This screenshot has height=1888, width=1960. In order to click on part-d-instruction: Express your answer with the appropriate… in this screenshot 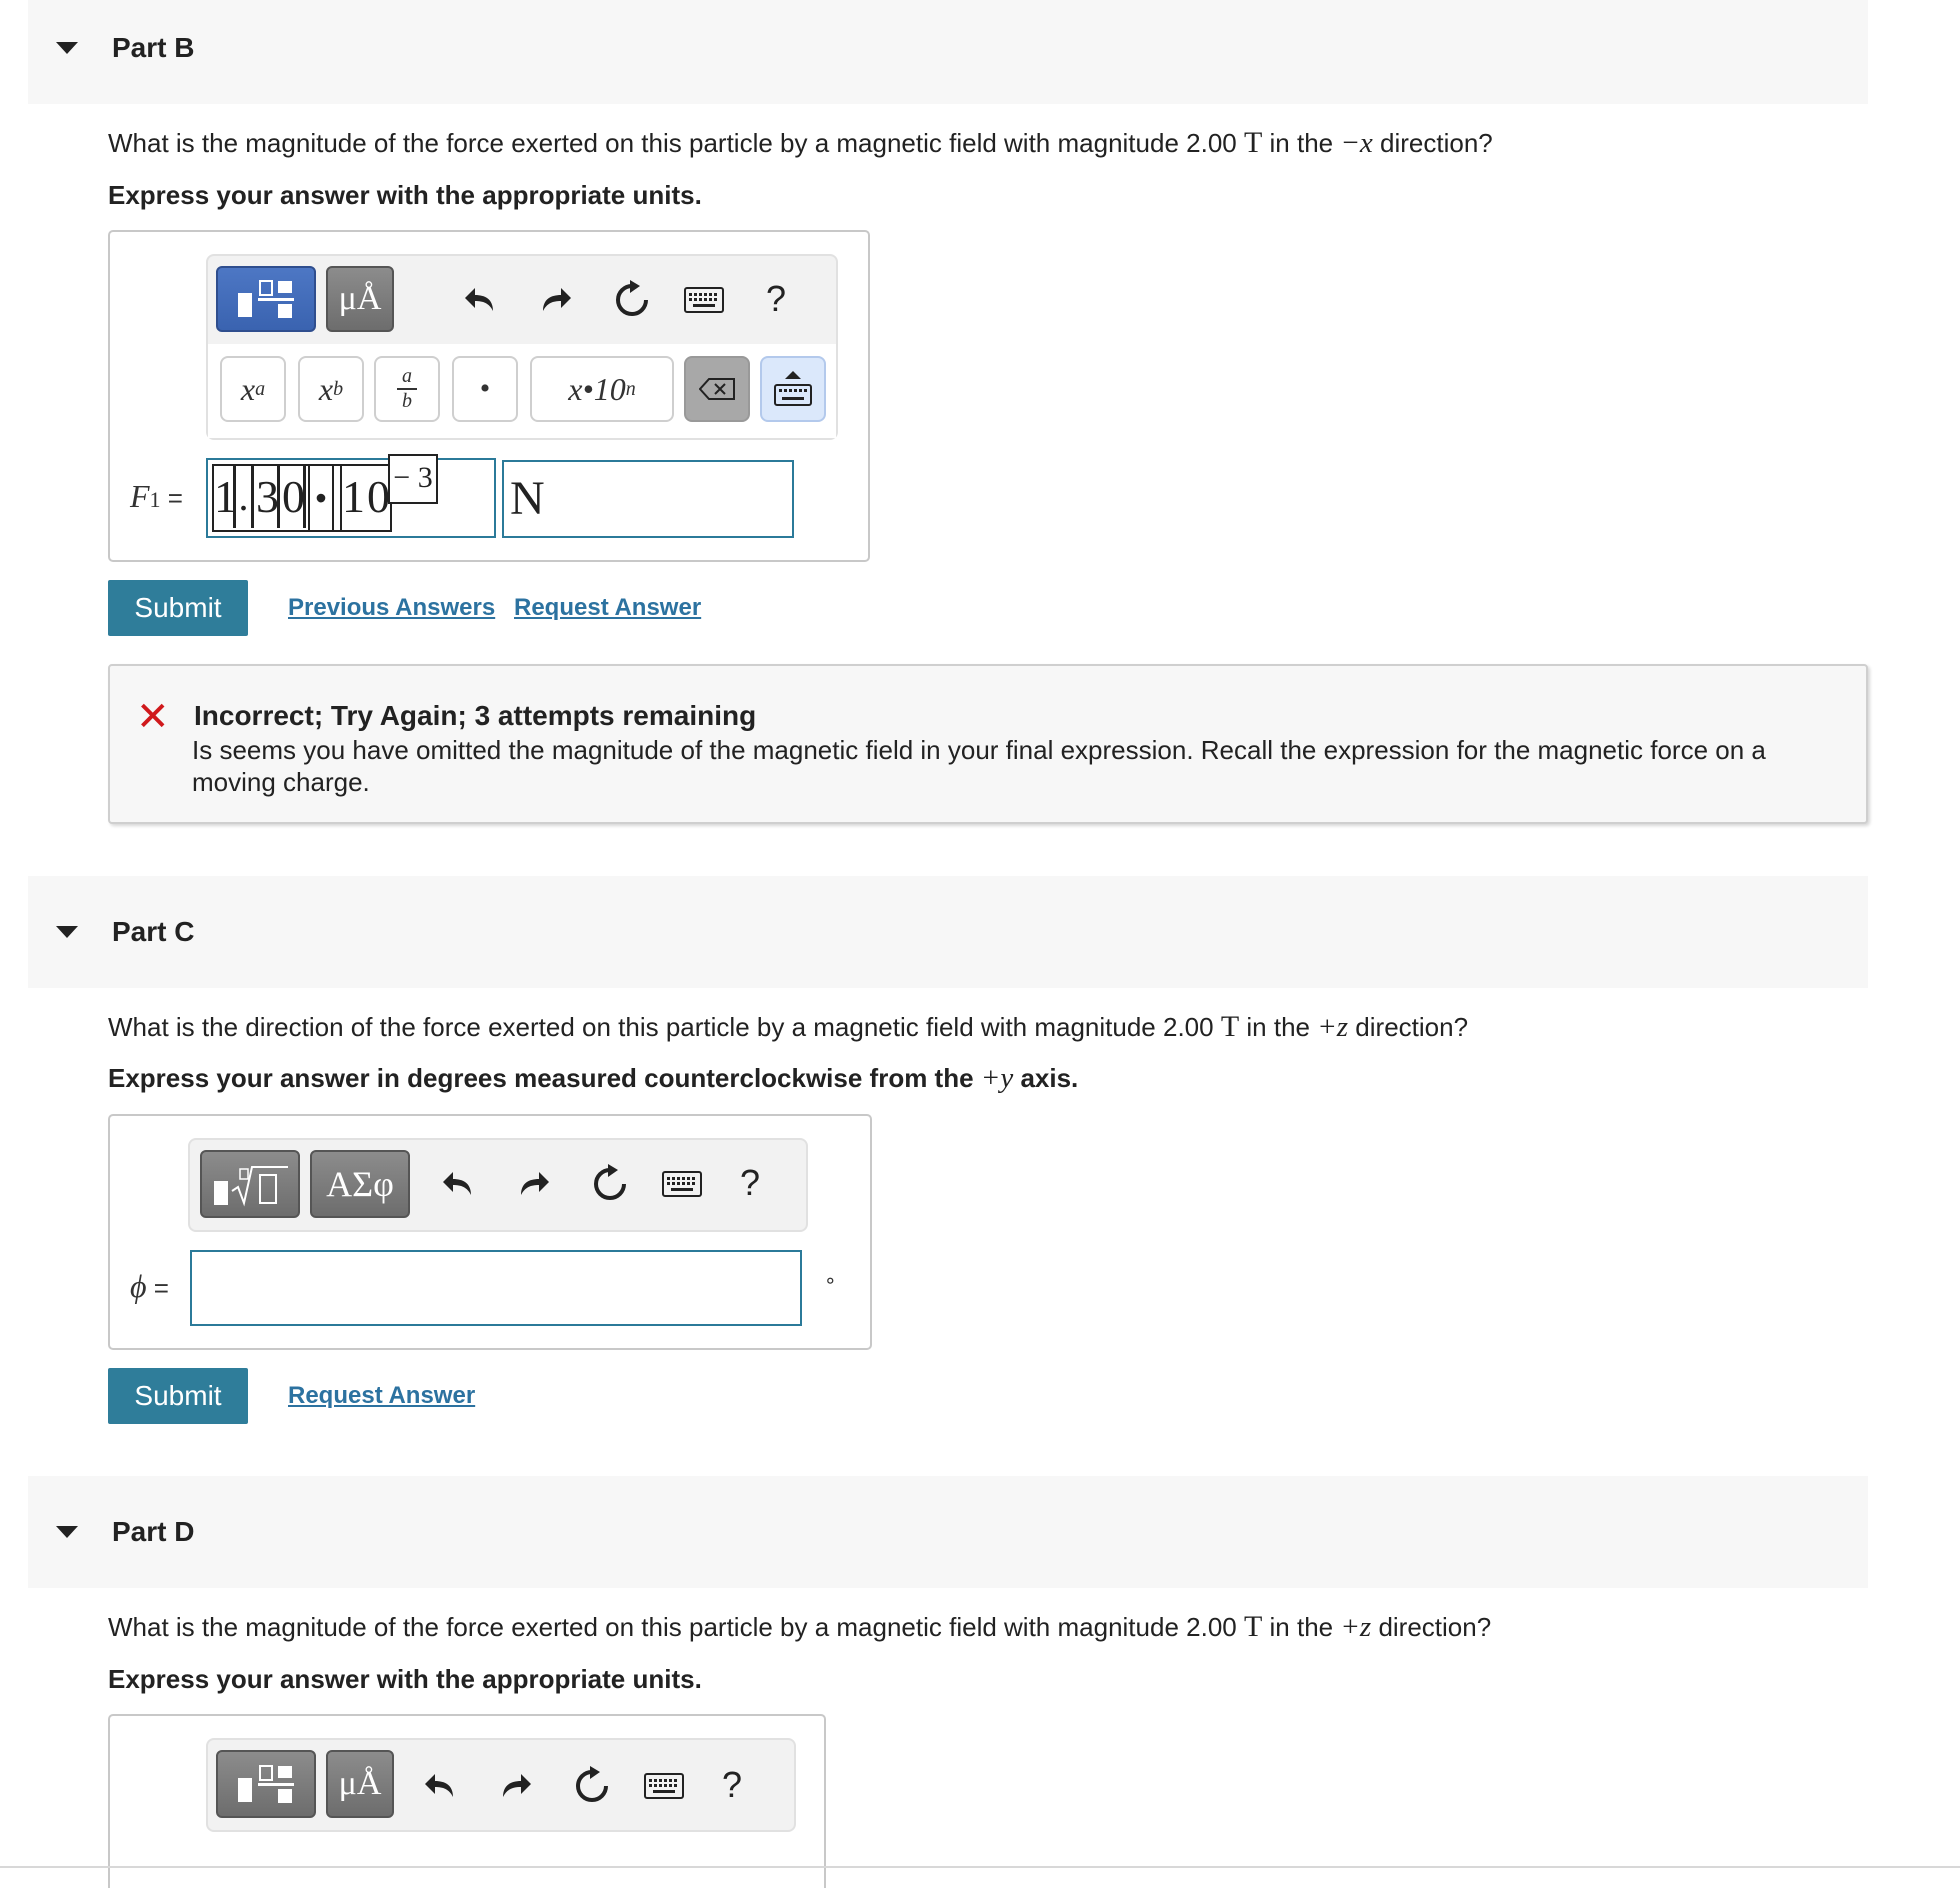, I will do `click(405, 1679)`.